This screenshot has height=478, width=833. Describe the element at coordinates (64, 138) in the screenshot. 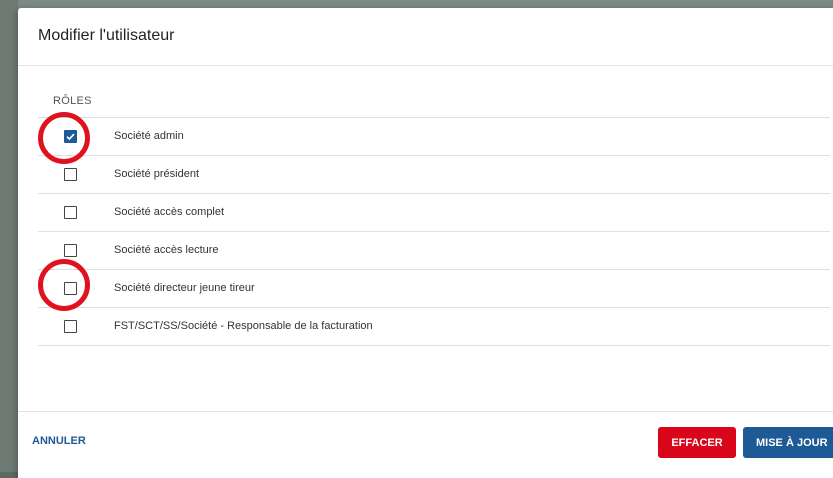

I see `annotation-circle-admin` at that location.